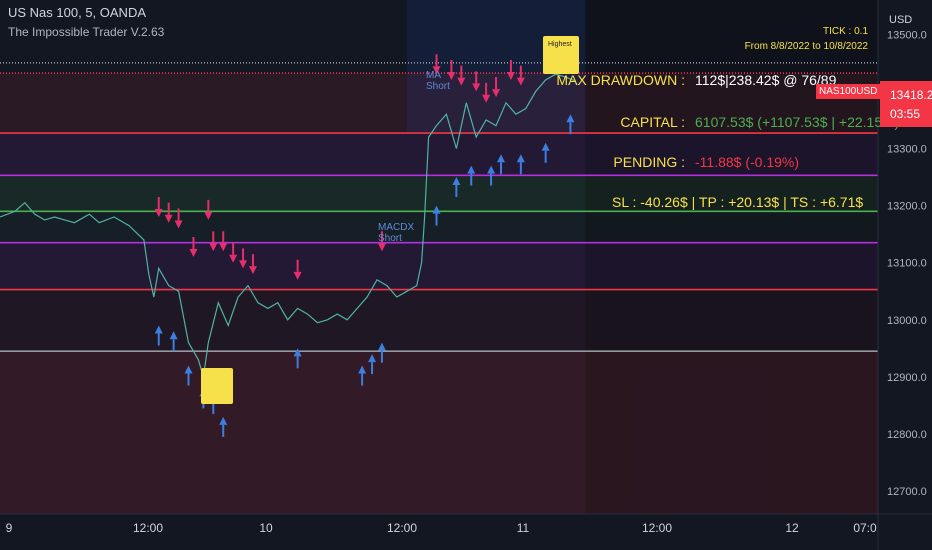  Describe the element at coordinates (77, 12) in the screenshot. I see `symbol-title: US Nas 100, 5, OANDA` at that location.